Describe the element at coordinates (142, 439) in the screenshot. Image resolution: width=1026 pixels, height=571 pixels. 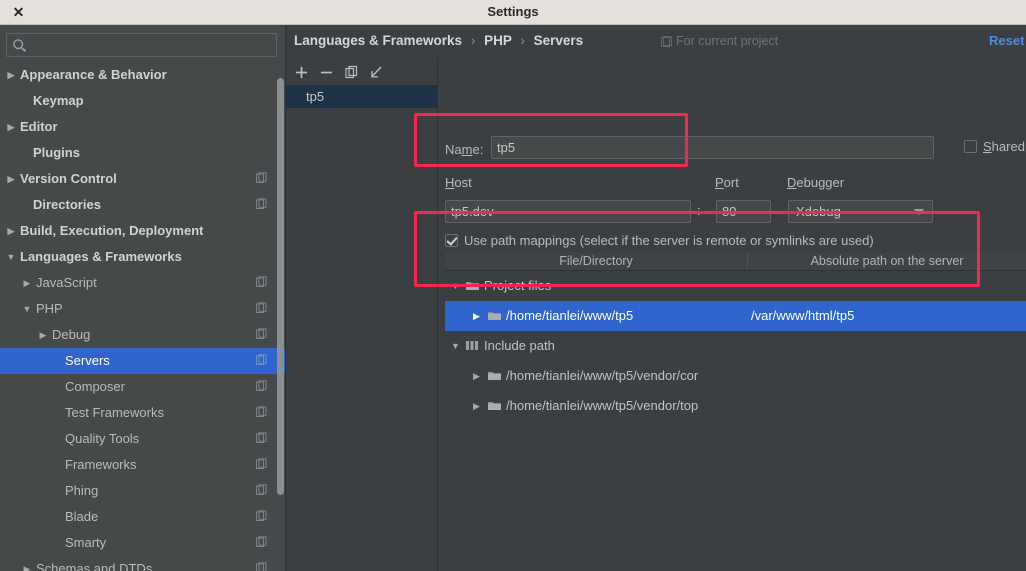
I see `sidebar-item-quality-tools: Quality Tools` at that location.